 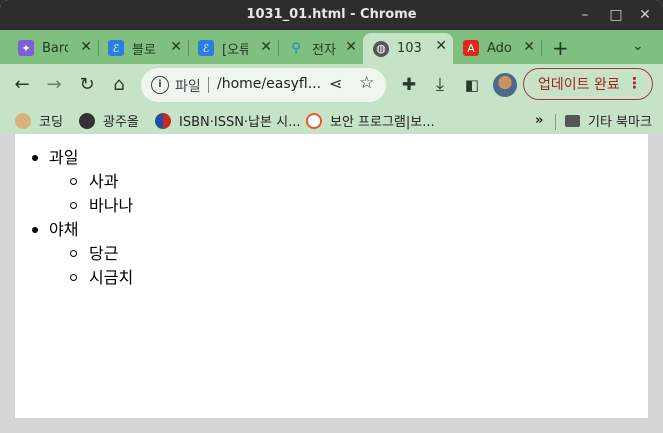 What do you see at coordinates (74, 254) in the screenshot?
I see `list-item: 당근` at bounding box center [74, 254].